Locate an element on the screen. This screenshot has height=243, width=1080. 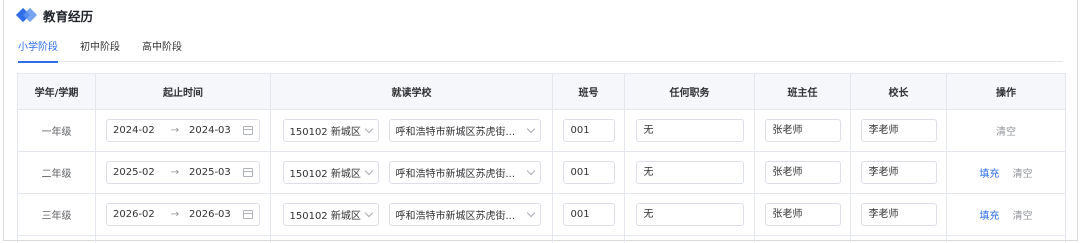
start-date: 2025-02 is located at coordinates (138, 172).